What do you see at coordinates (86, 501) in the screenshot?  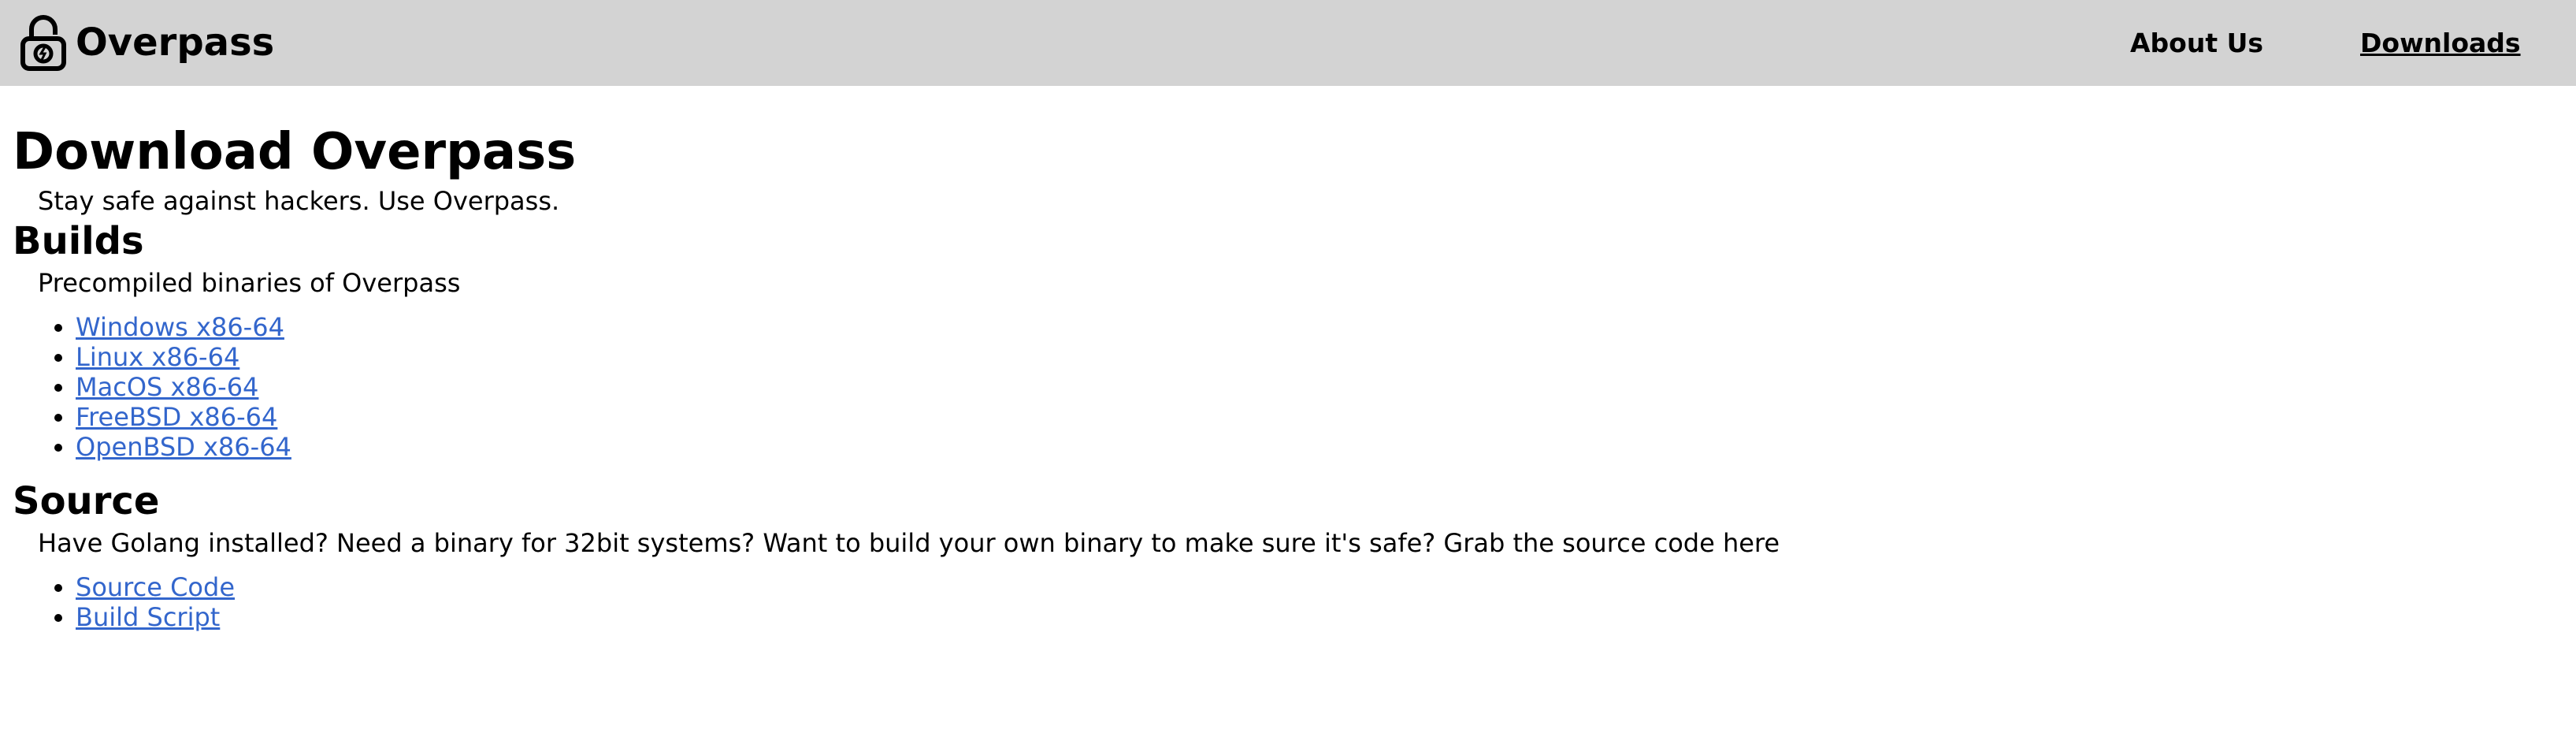 I see `source-heading: Source` at bounding box center [86, 501].